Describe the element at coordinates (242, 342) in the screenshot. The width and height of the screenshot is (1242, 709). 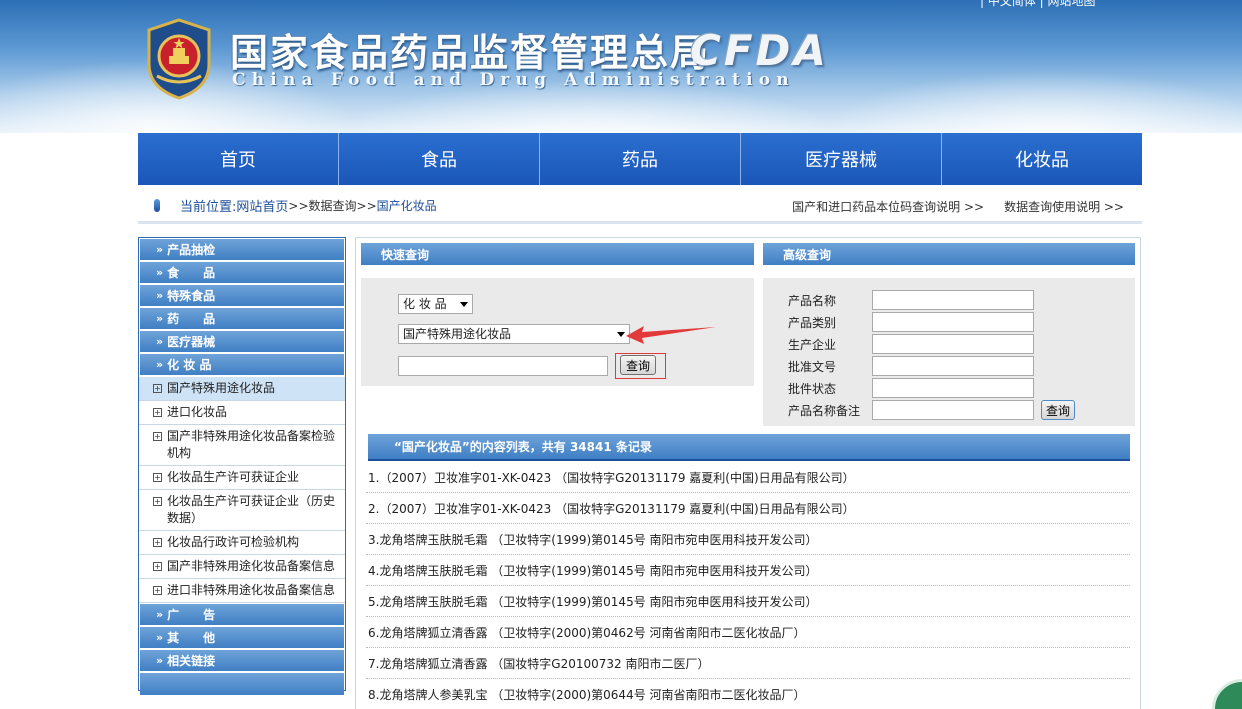
I see `sidebar-cat-medical-devices: » 医疗器械` at that location.